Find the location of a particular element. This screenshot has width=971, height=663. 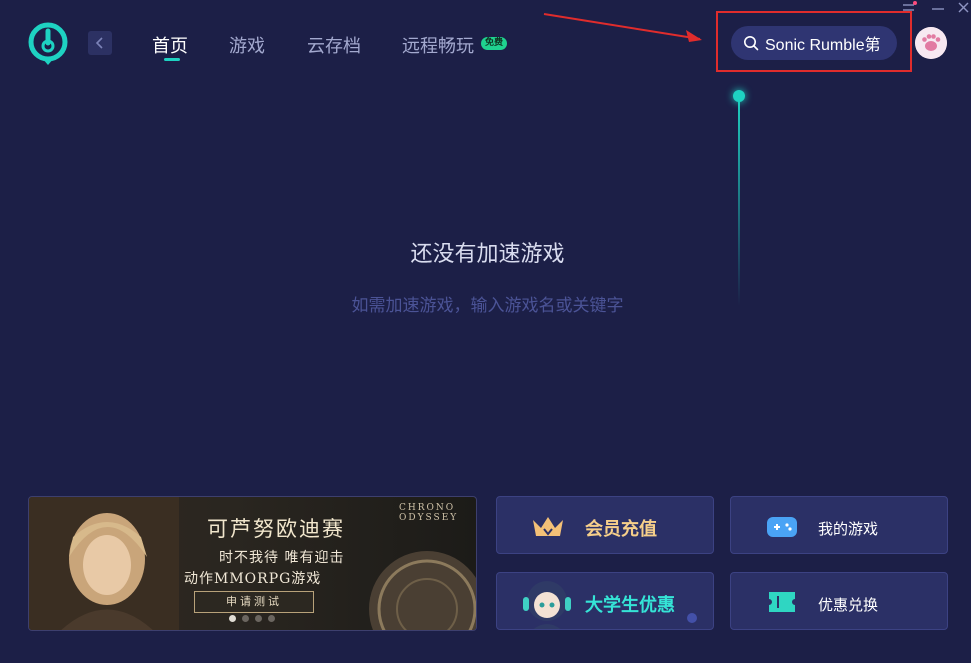

chevron-left-icon is located at coordinates (99, 43).